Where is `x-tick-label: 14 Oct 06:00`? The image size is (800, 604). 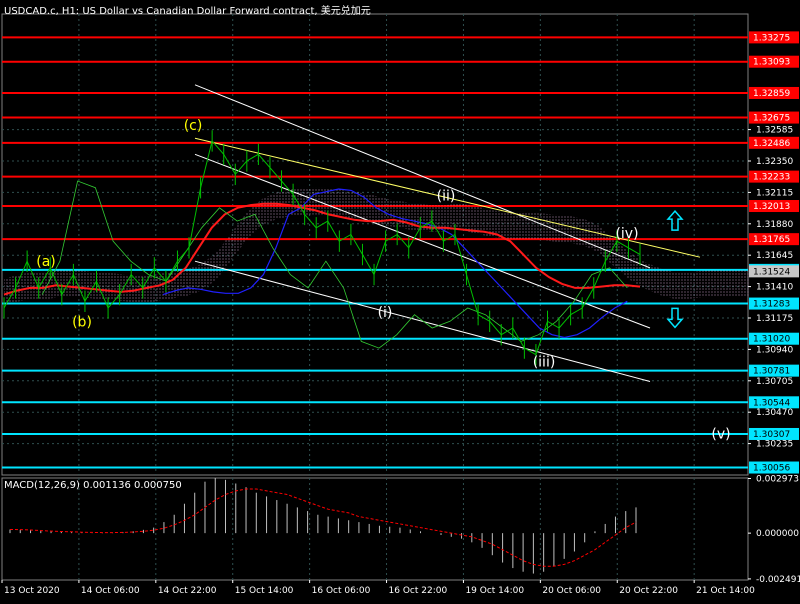
x-tick-label: 14 Oct 06:00 is located at coordinates (110, 591).